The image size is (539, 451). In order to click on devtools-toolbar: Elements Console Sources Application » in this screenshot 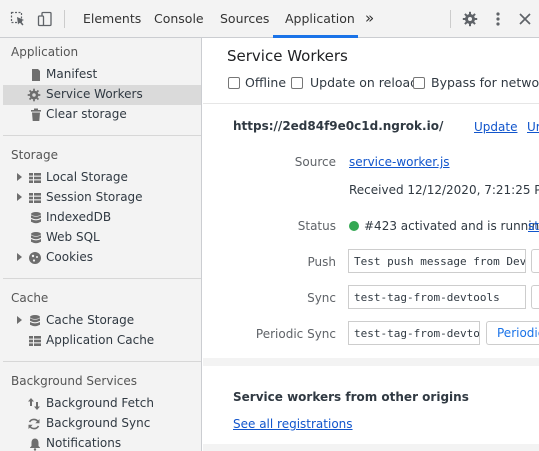, I will do `click(269, 19)`.